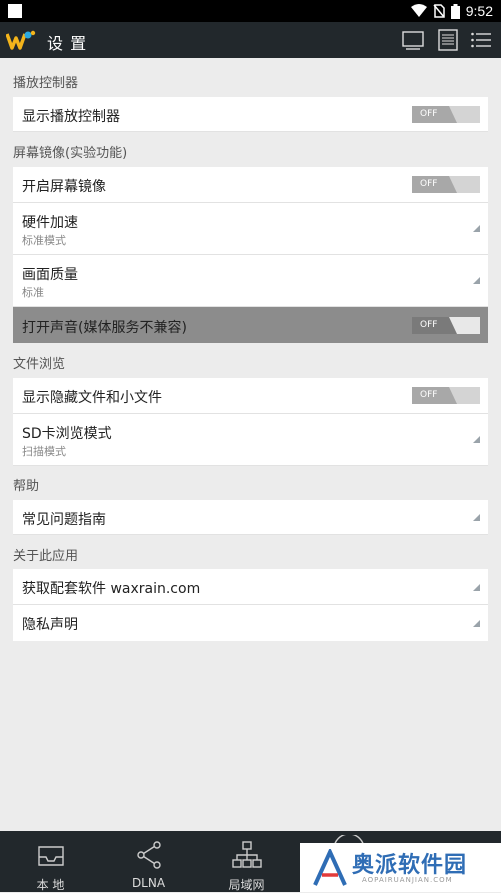  What do you see at coordinates (33, 292) in the screenshot?
I see `row-value: 标准` at bounding box center [33, 292].